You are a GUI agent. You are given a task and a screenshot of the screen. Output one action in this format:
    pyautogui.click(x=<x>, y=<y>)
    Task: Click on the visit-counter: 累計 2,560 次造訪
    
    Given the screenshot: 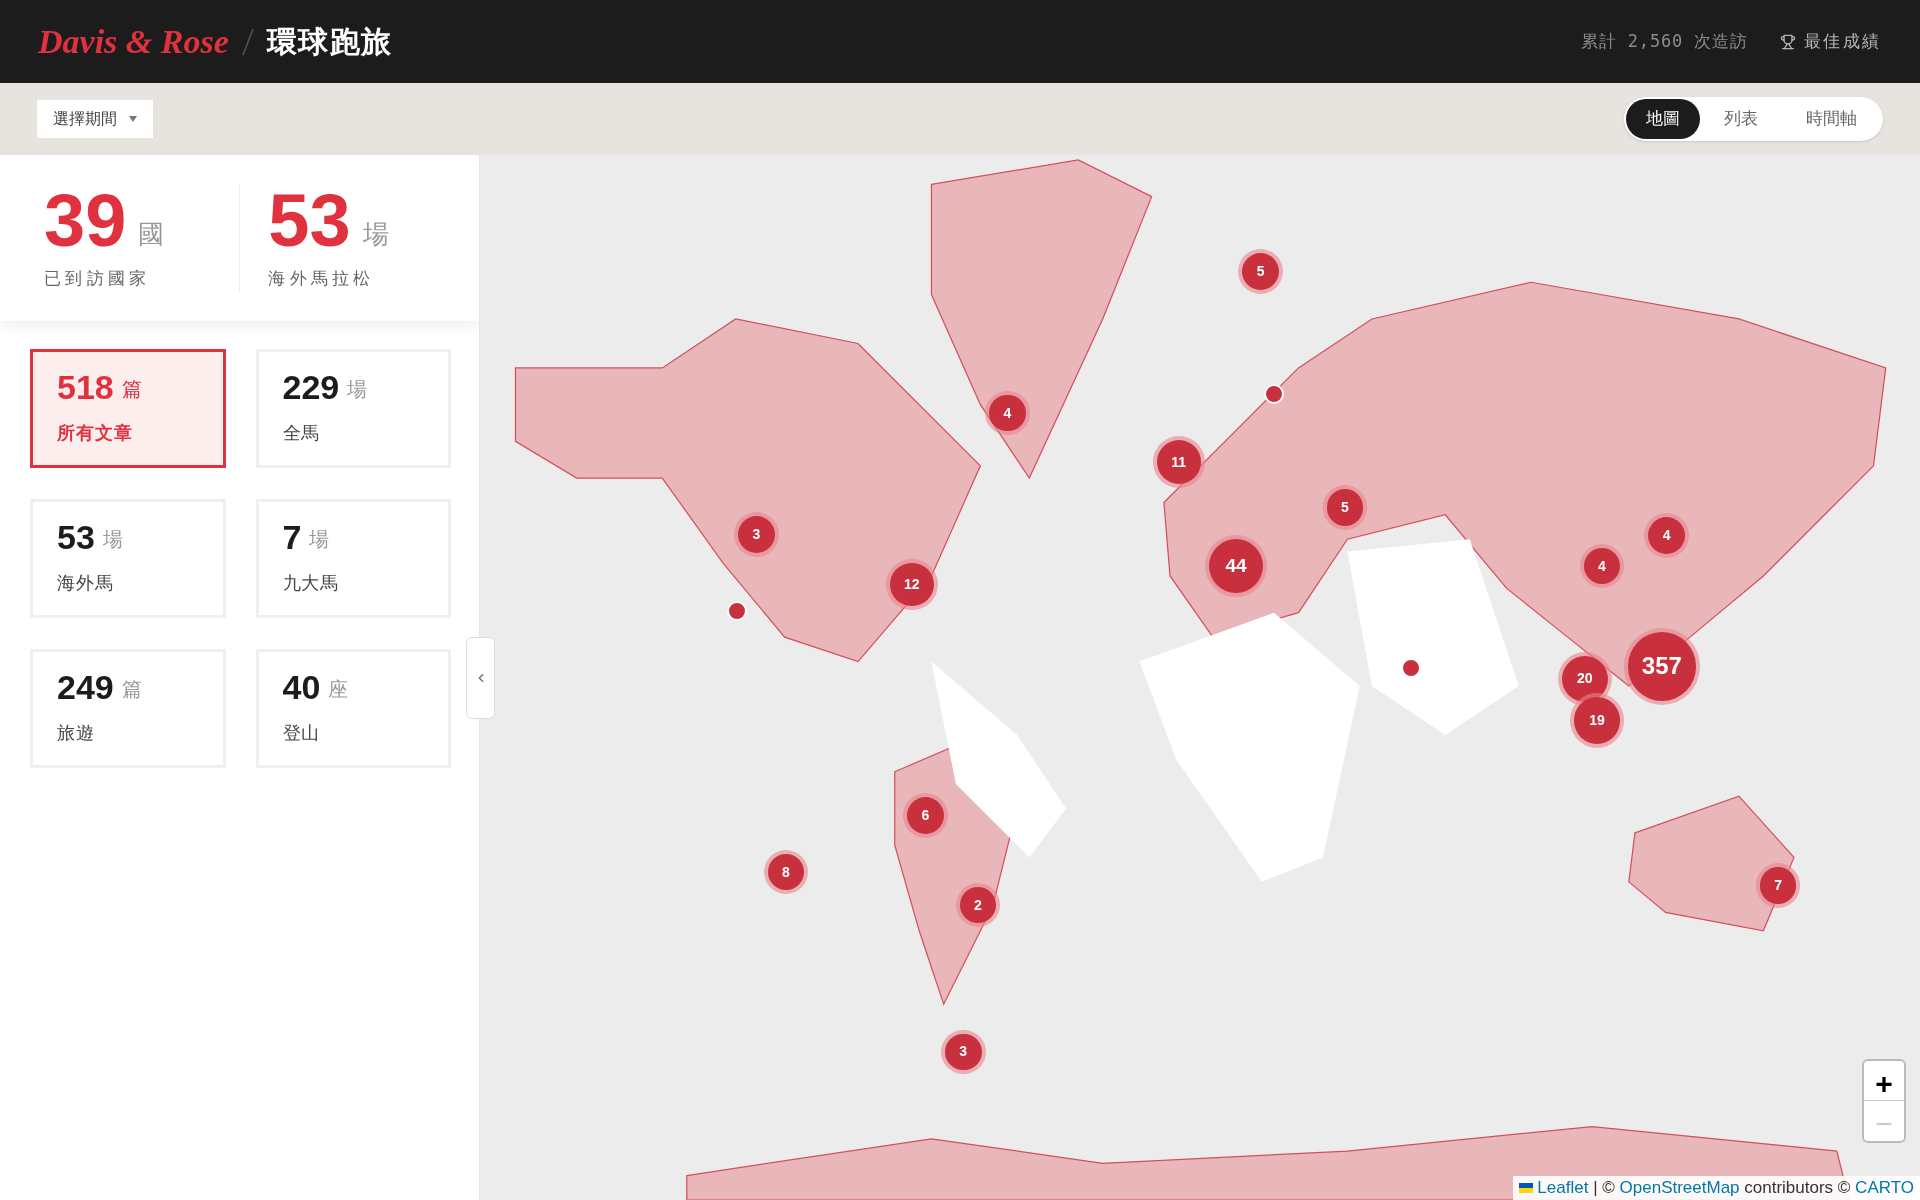 What is the action you would take?
    pyautogui.click(x=1664, y=41)
    